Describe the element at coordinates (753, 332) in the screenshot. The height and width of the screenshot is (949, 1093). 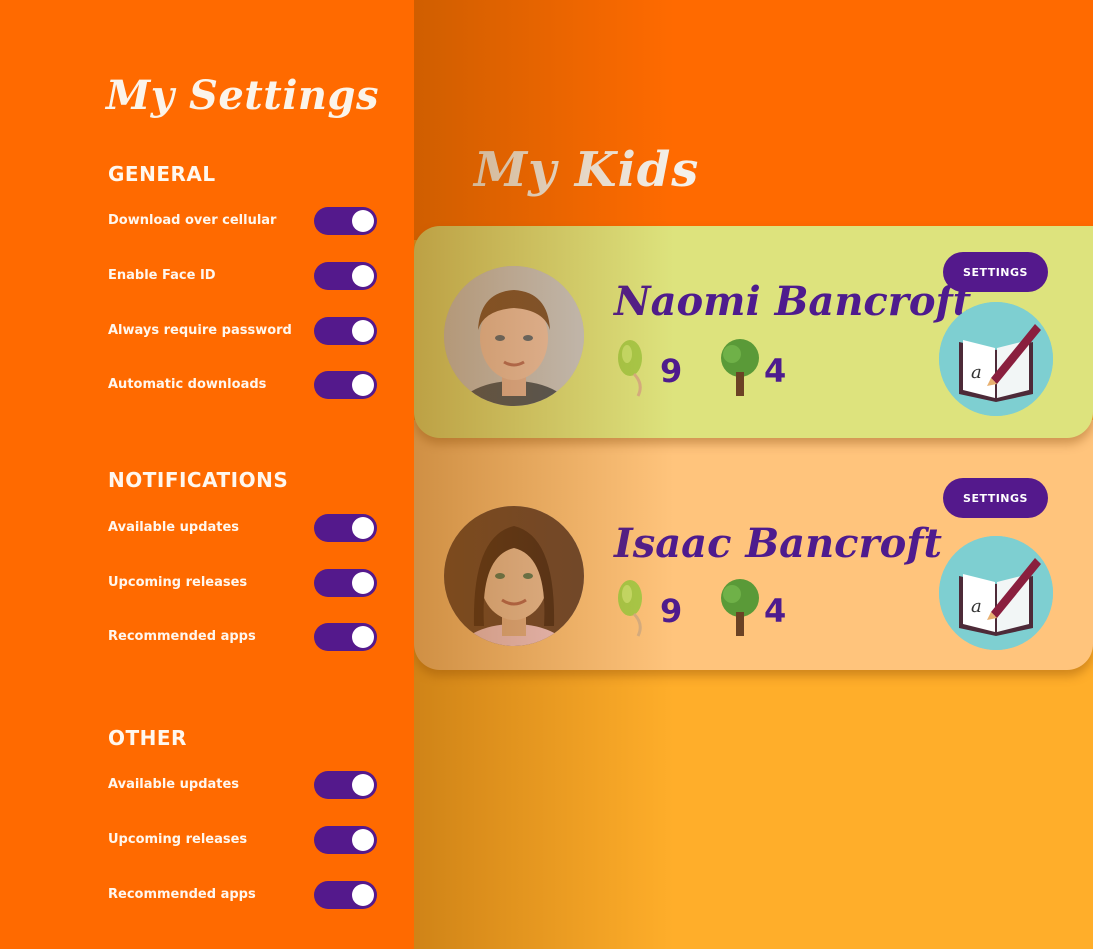
I see `kid-card: Naomi Bancroft 9 4 SETTINGS a` at that location.